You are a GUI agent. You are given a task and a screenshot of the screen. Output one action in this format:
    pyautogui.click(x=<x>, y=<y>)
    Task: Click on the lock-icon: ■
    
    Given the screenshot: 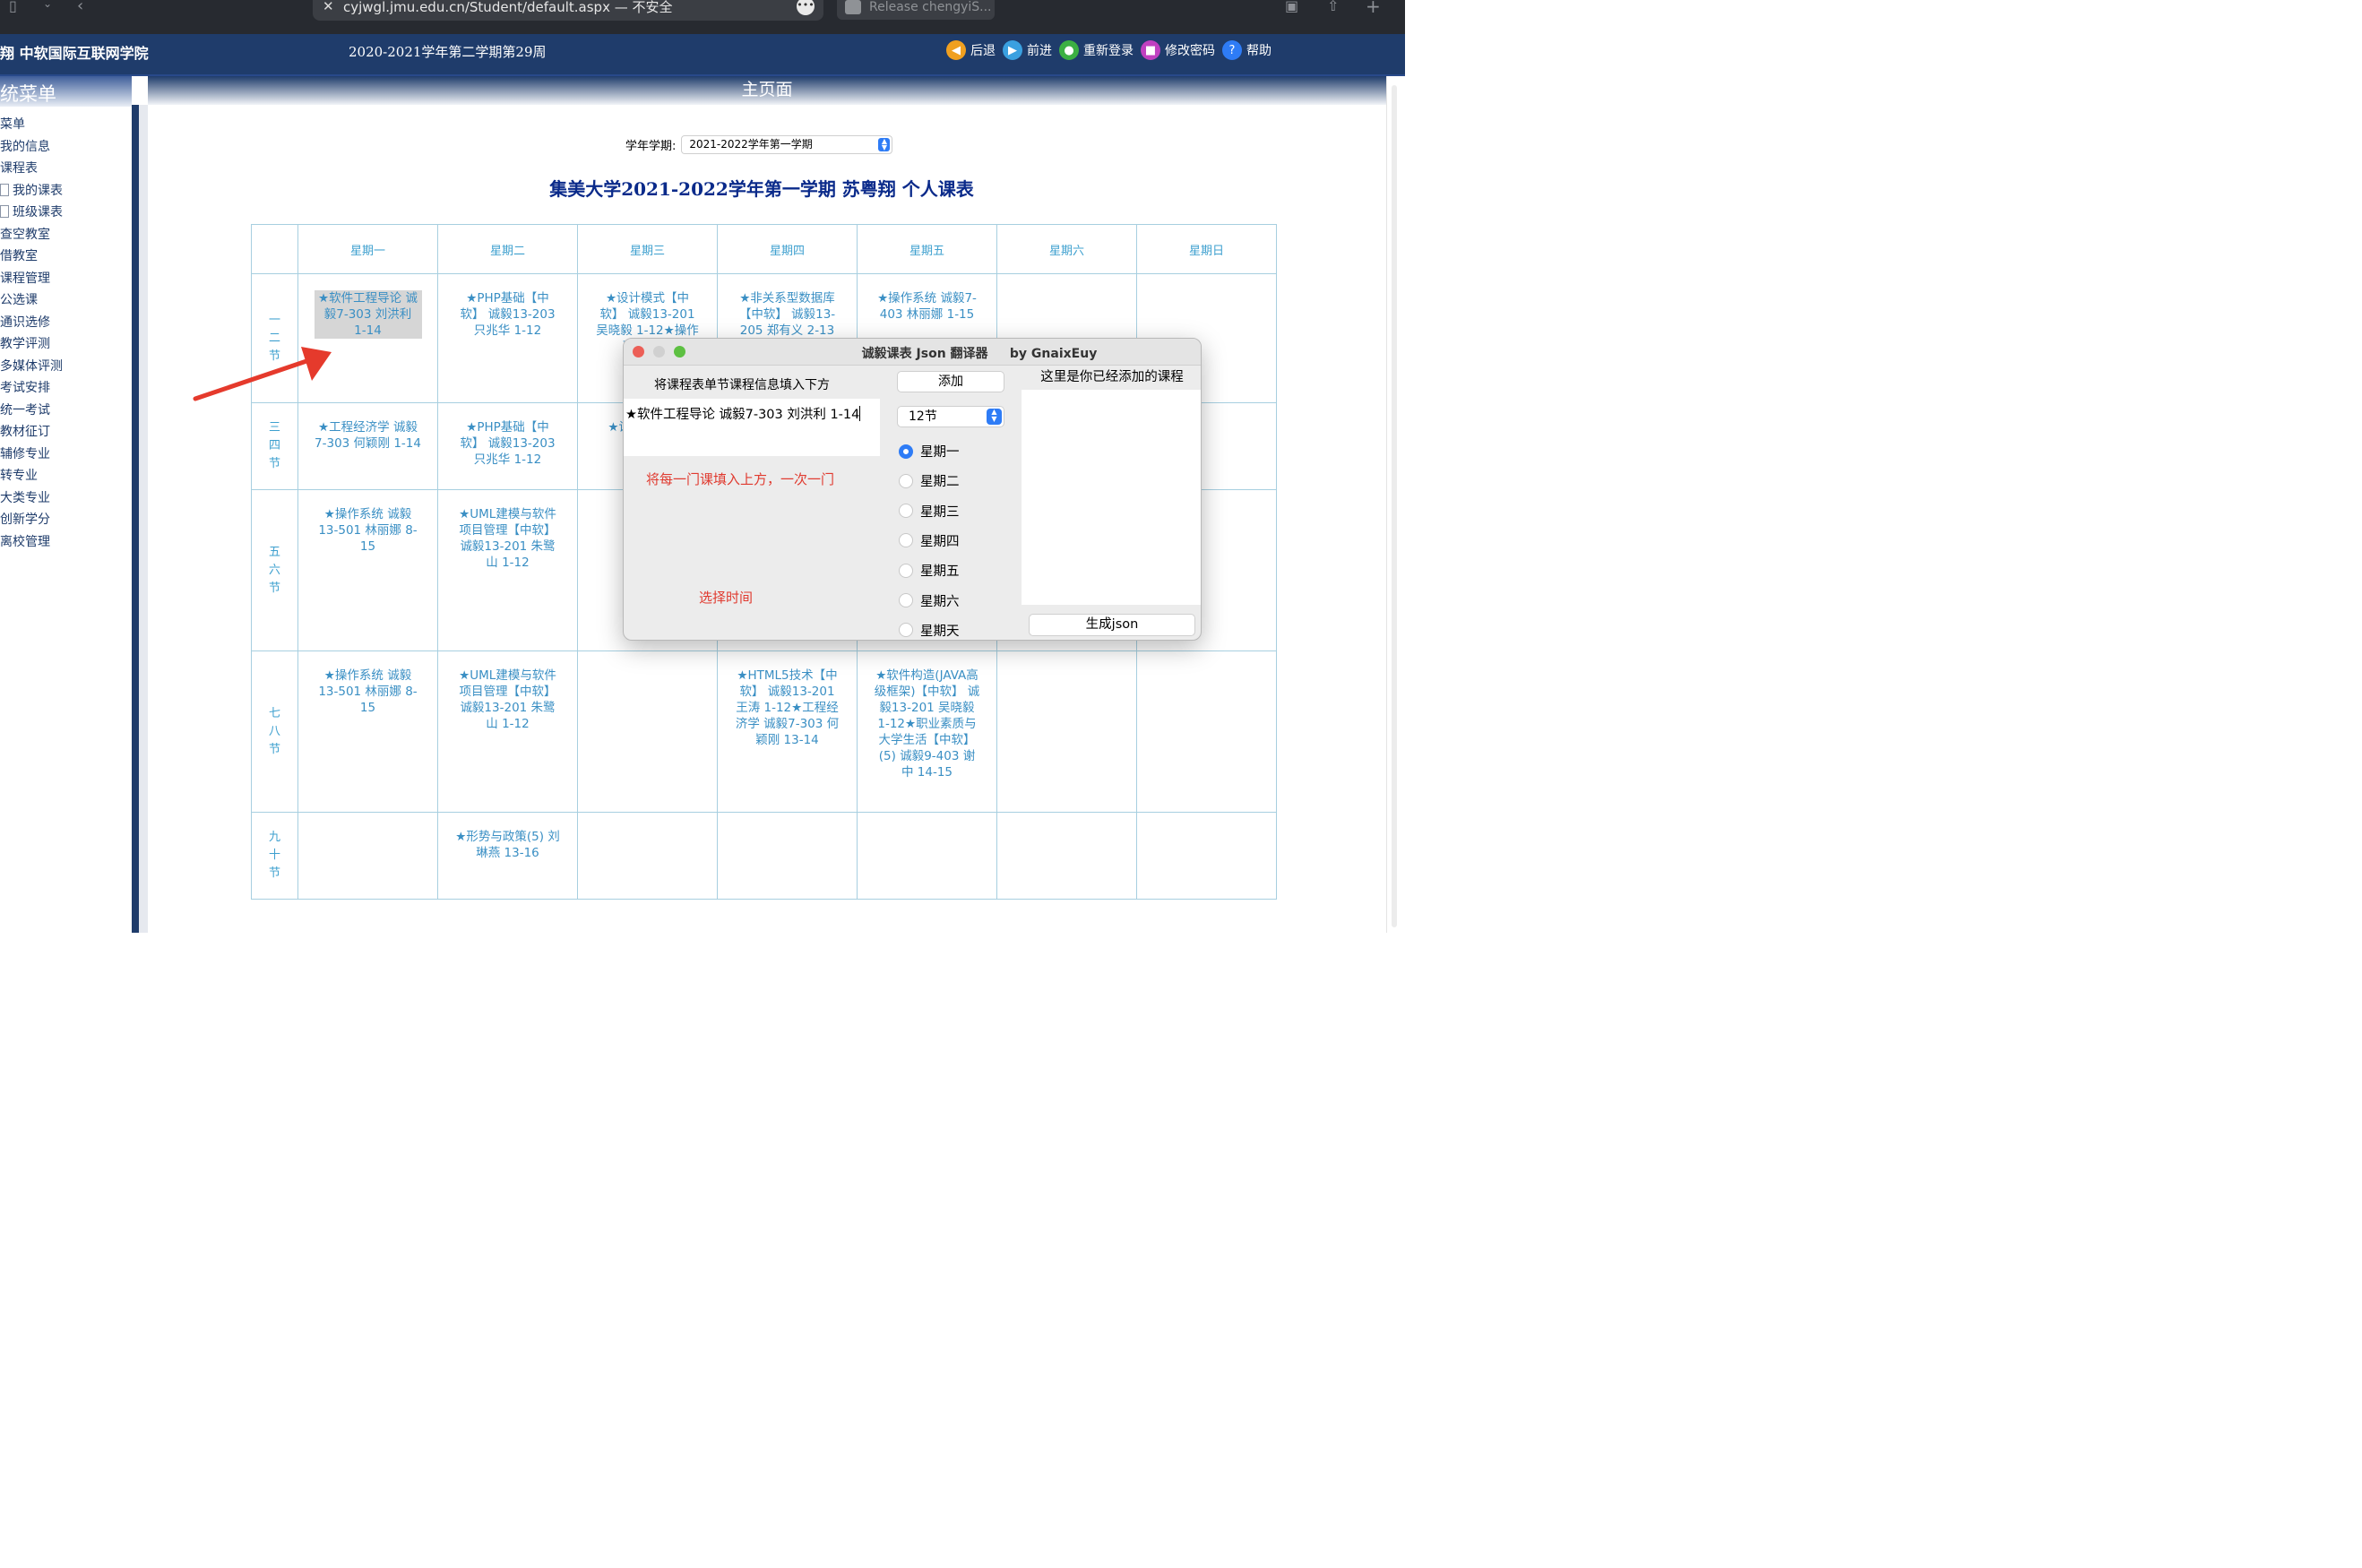 What is the action you would take?
    pyautogui.click(x=1150, y=50)
    